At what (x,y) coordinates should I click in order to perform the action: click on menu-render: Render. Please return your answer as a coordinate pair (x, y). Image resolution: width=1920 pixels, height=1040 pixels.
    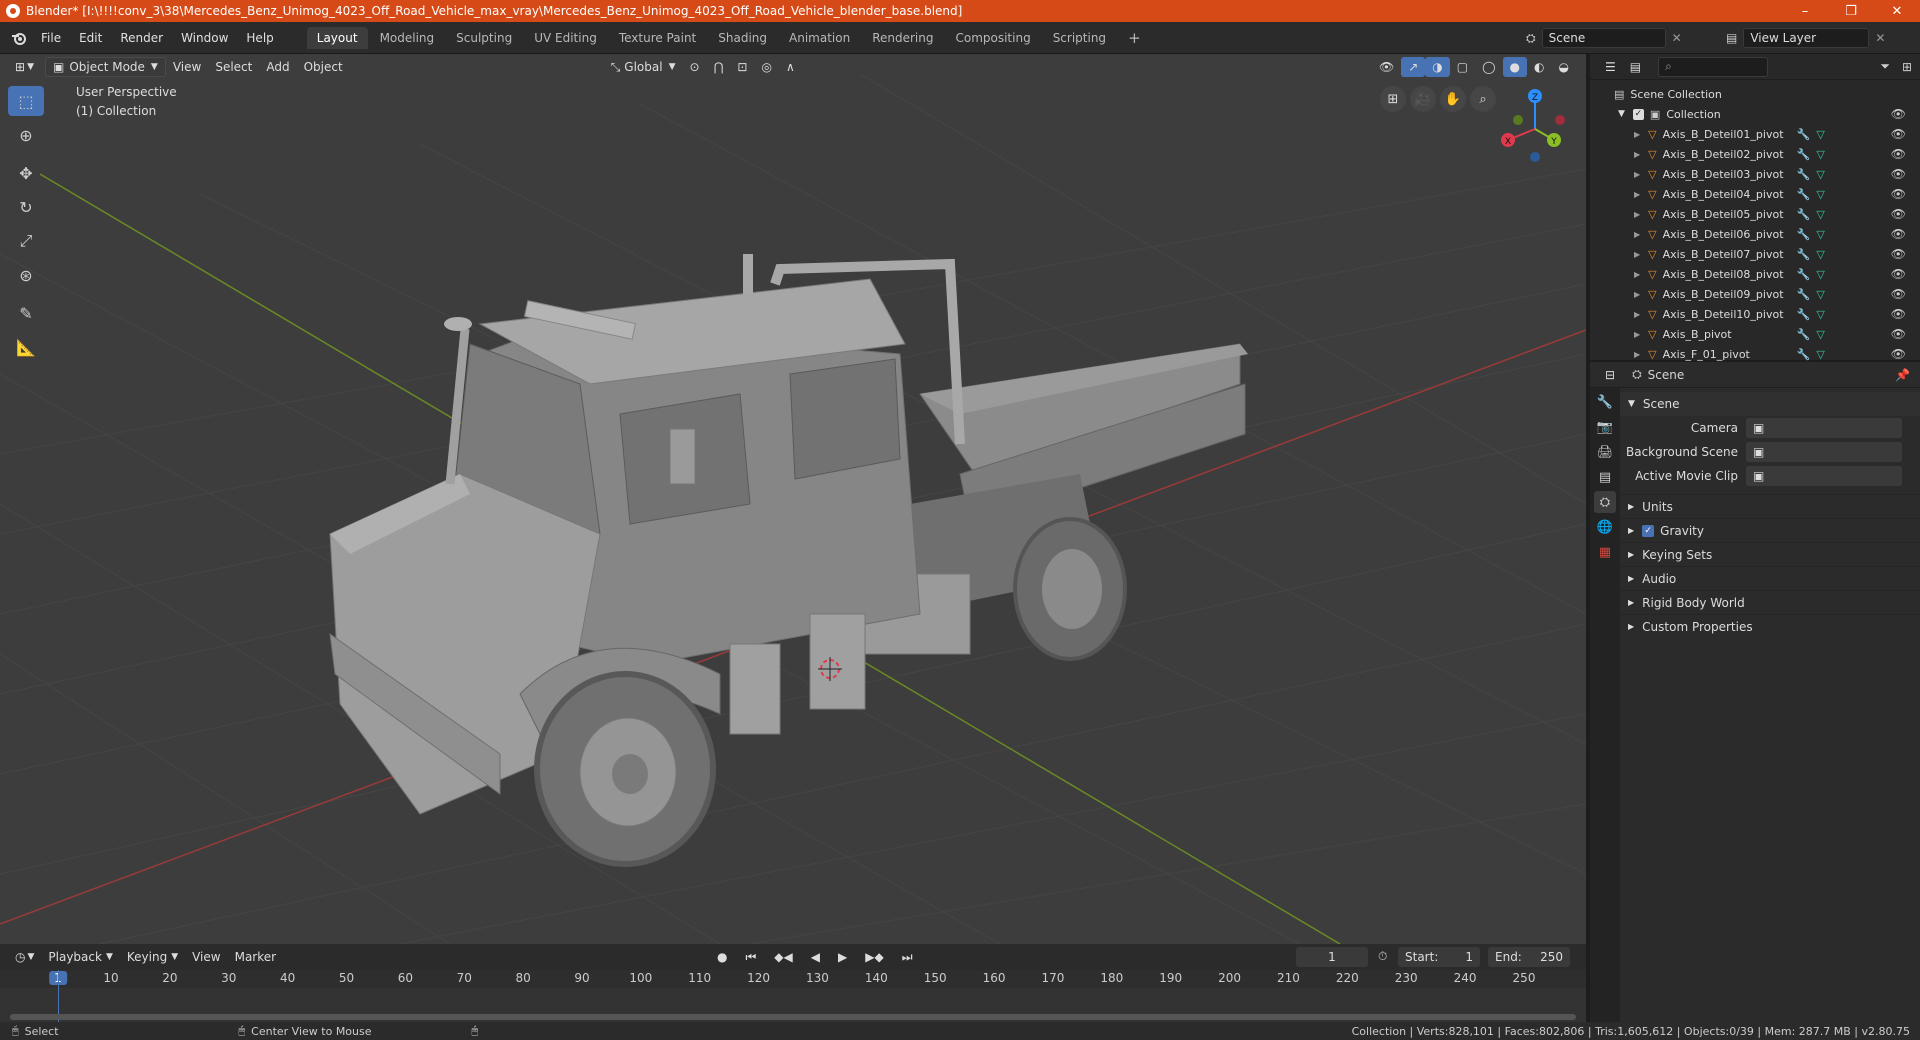
    Looking at the image, I should click on (141, 38).